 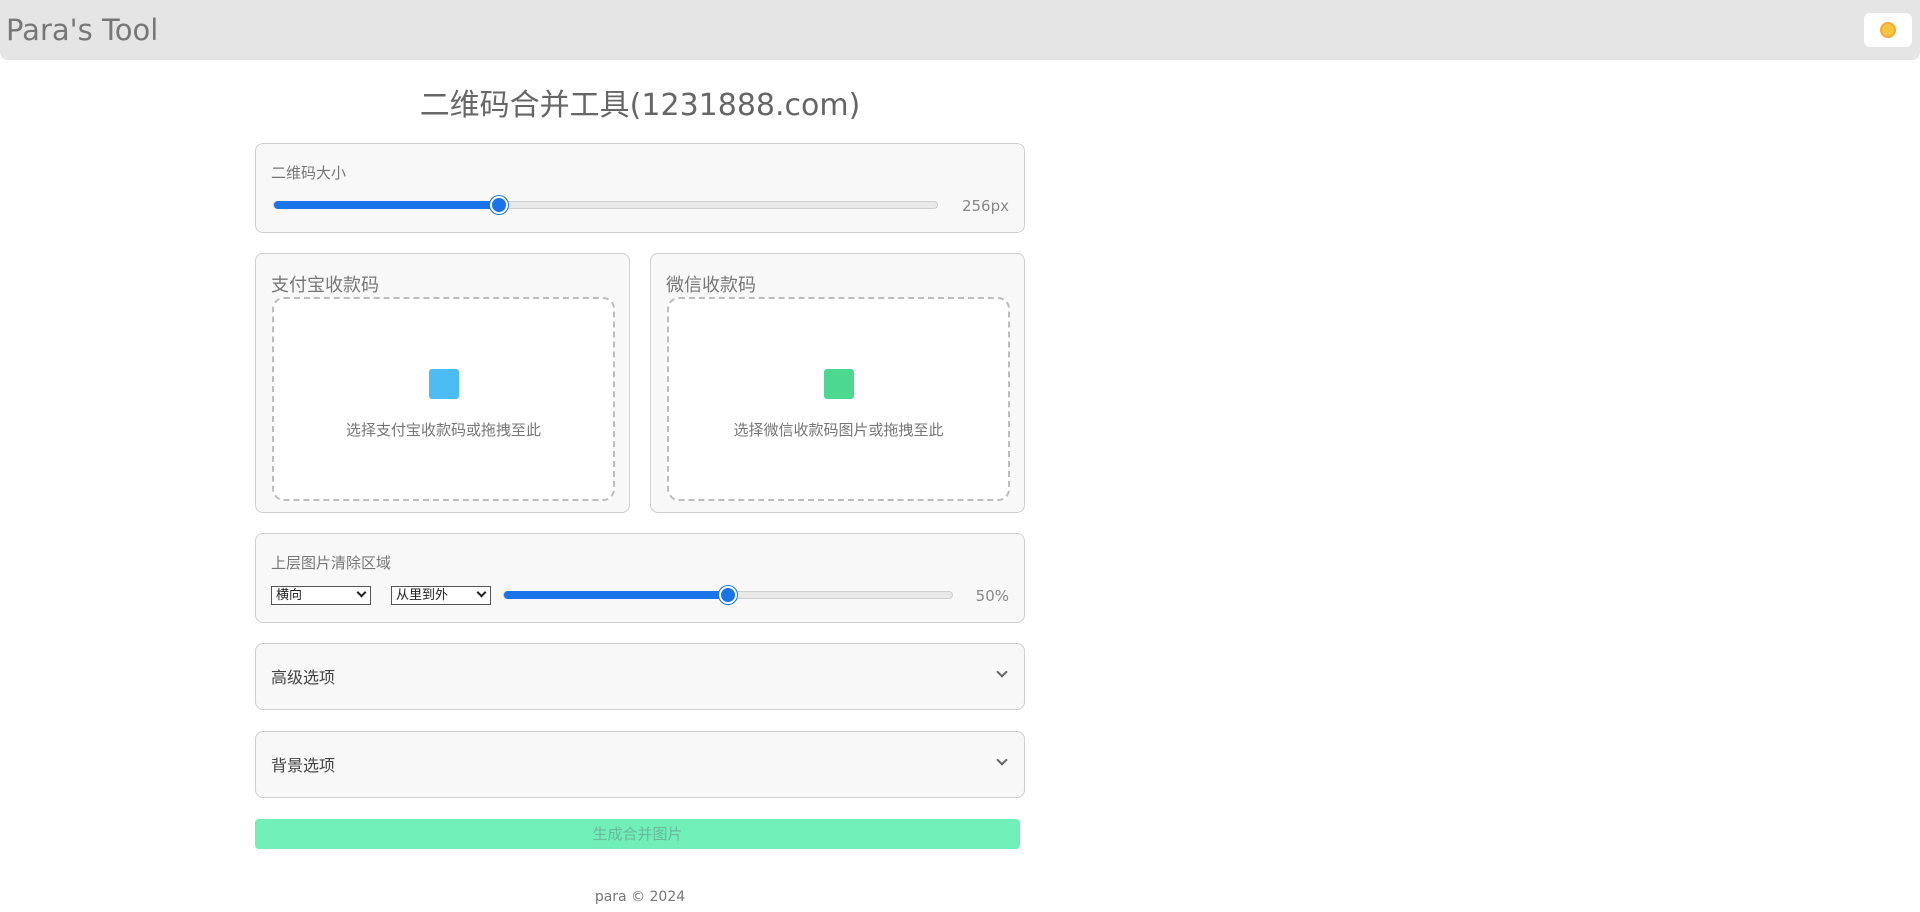 I want to click on wechat-drop-text: 选择微信收款码图片或拖拽至此, so click(x=838, y=430).